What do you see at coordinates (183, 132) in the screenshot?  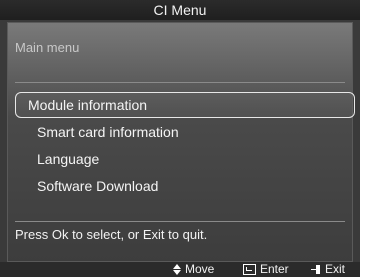 I see `menu-item-smart-card-information: Smart card information` at bounding box center [183, 132].